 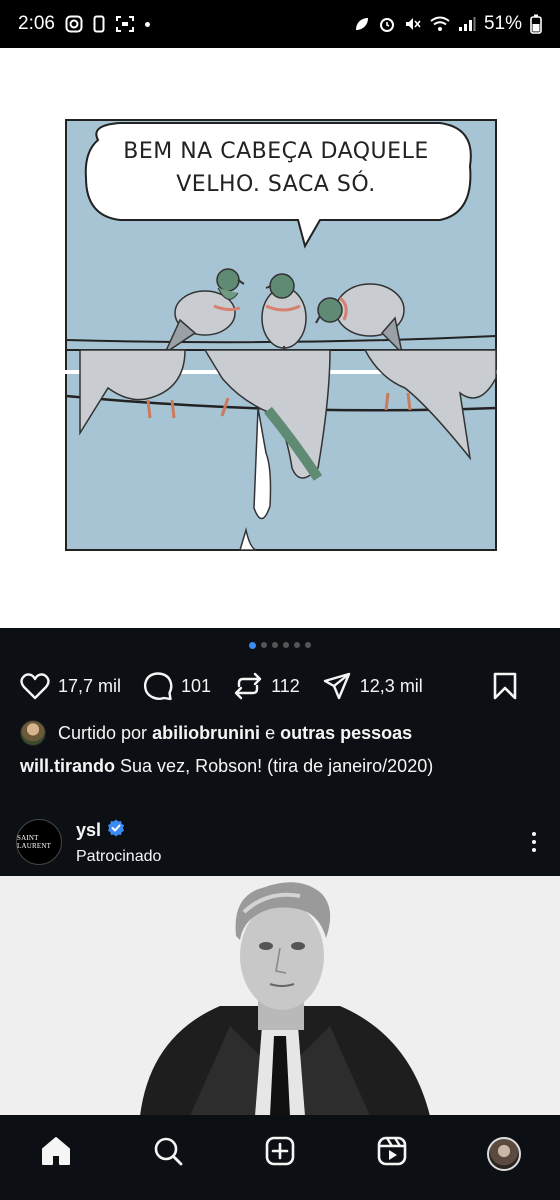 What do you see at coordinates (413, 24) in the screenshot?
I see `mute-icon` at bounding box center [413, 24].